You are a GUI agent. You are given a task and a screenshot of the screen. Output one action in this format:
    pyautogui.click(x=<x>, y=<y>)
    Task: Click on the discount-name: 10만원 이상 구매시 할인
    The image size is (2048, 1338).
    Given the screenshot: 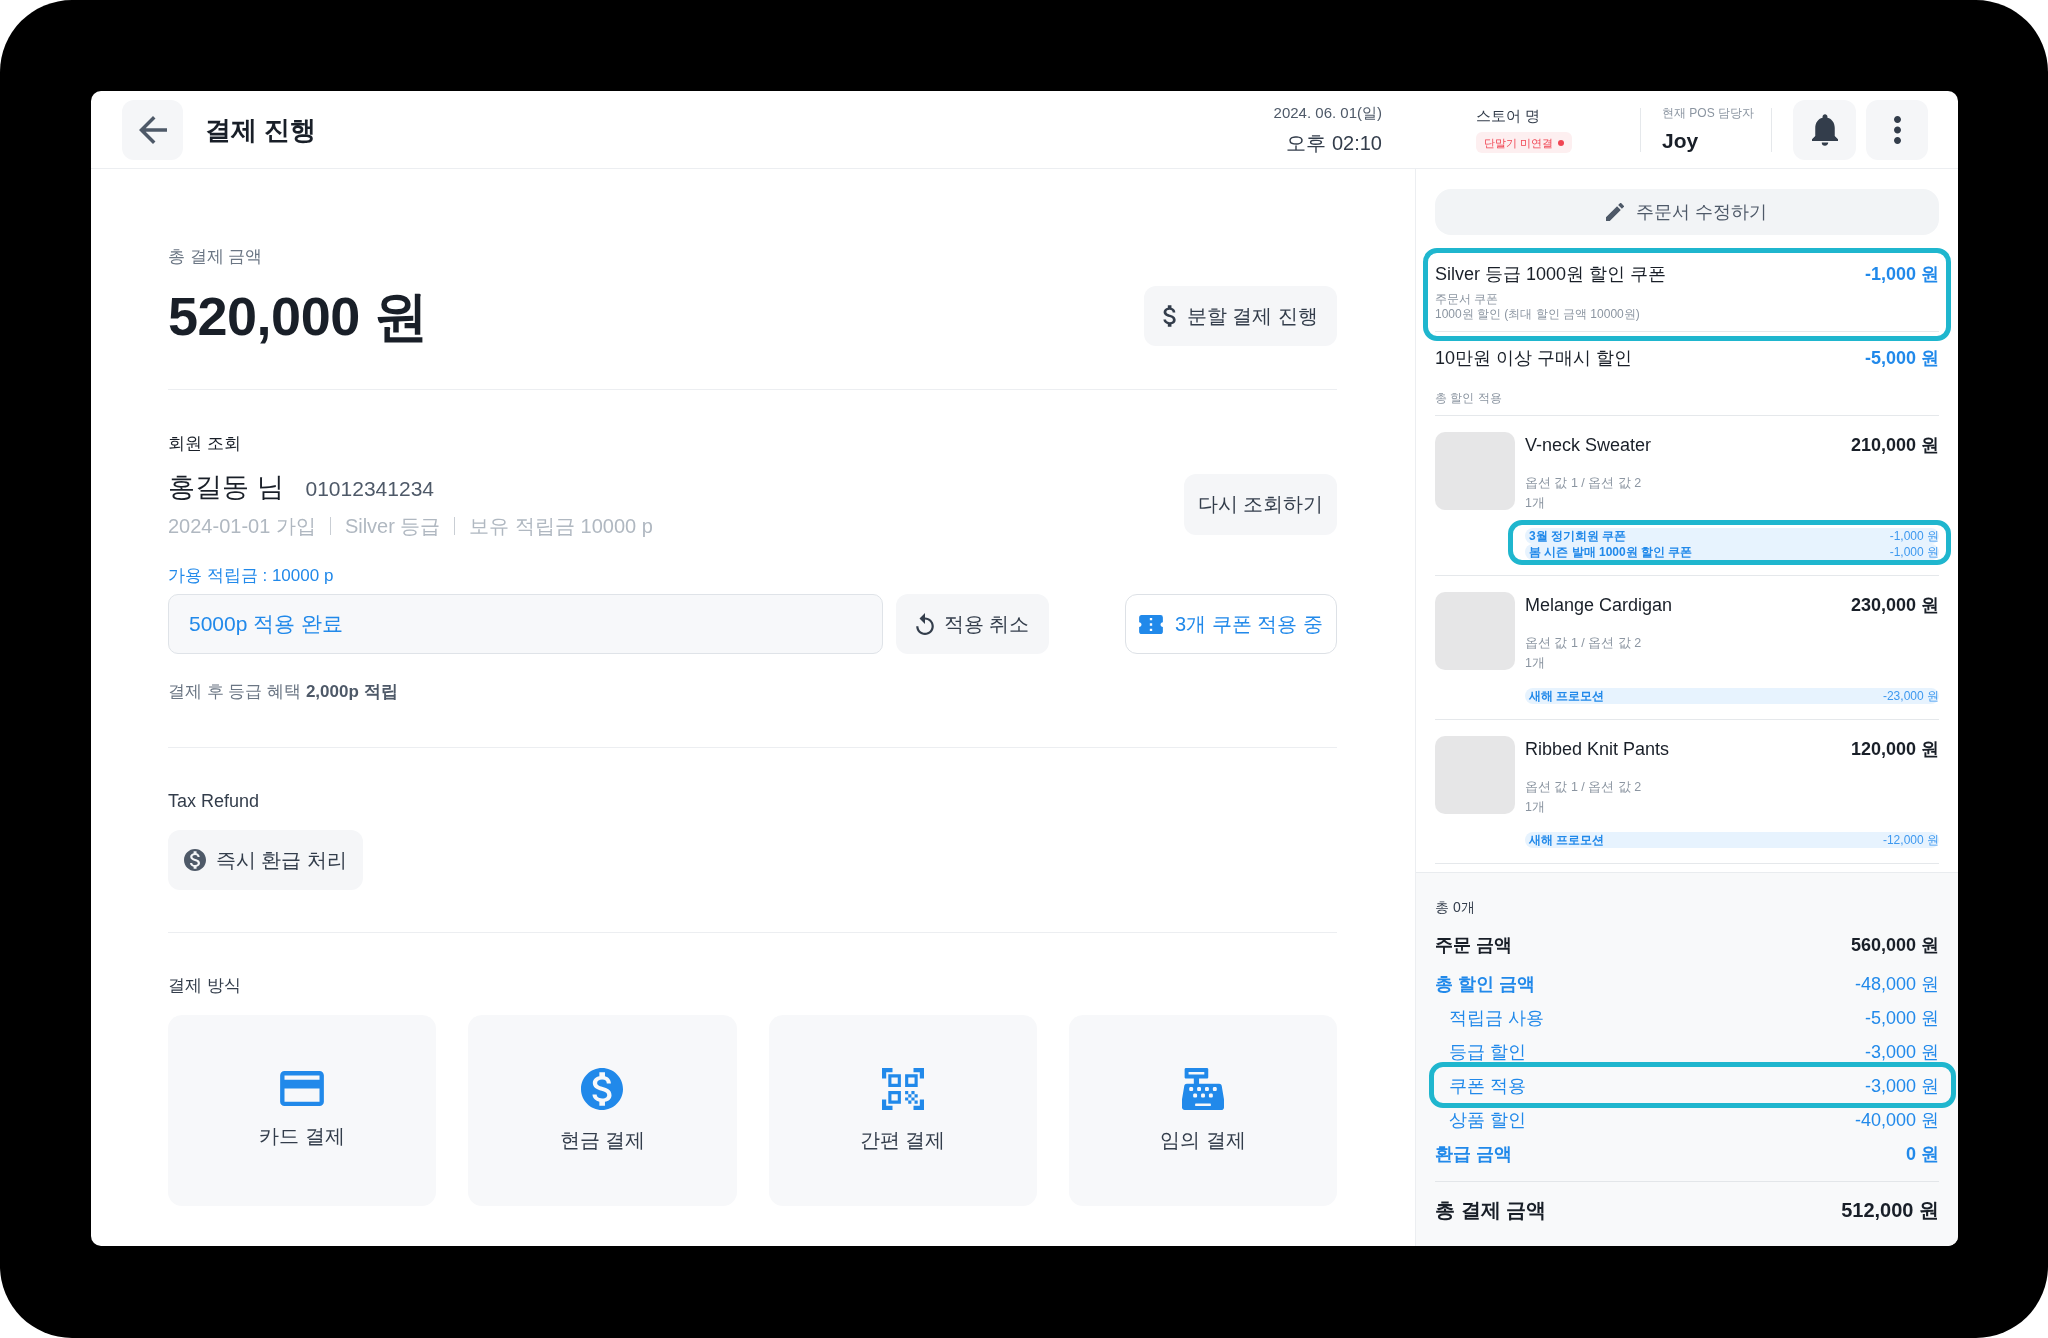 What is the action you would take?
    pyautogui.click(x=1534, y=358)
    